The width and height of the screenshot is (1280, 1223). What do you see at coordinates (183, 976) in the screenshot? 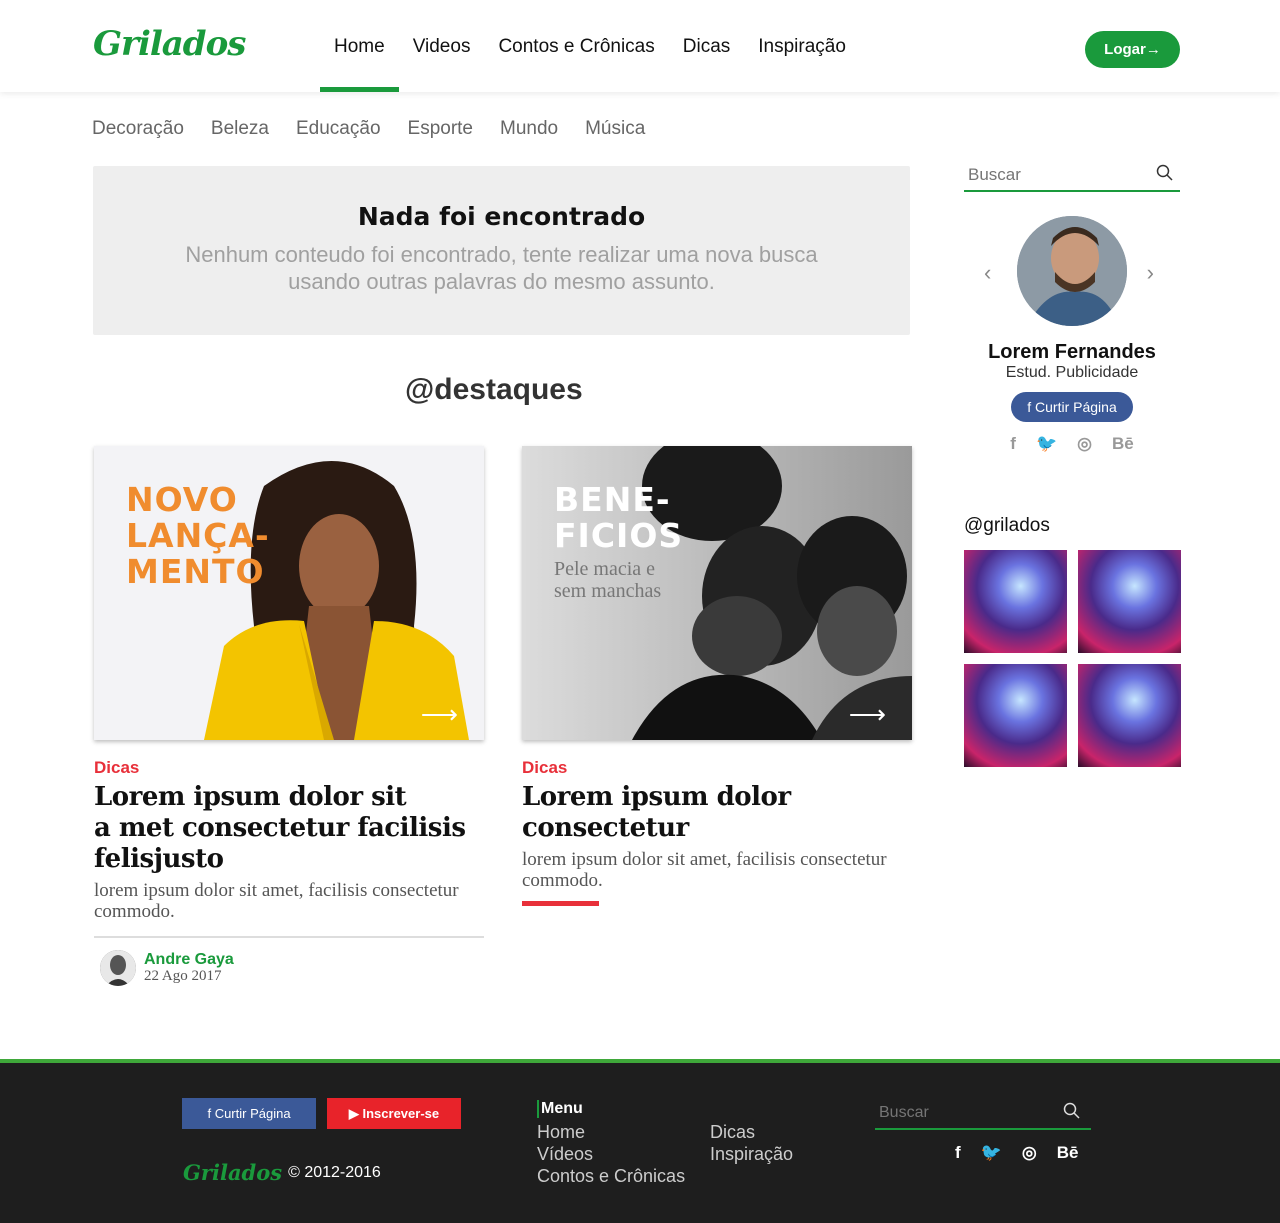
I see `author-date: 22 Ago 2017` at bounding box center [183, 976].